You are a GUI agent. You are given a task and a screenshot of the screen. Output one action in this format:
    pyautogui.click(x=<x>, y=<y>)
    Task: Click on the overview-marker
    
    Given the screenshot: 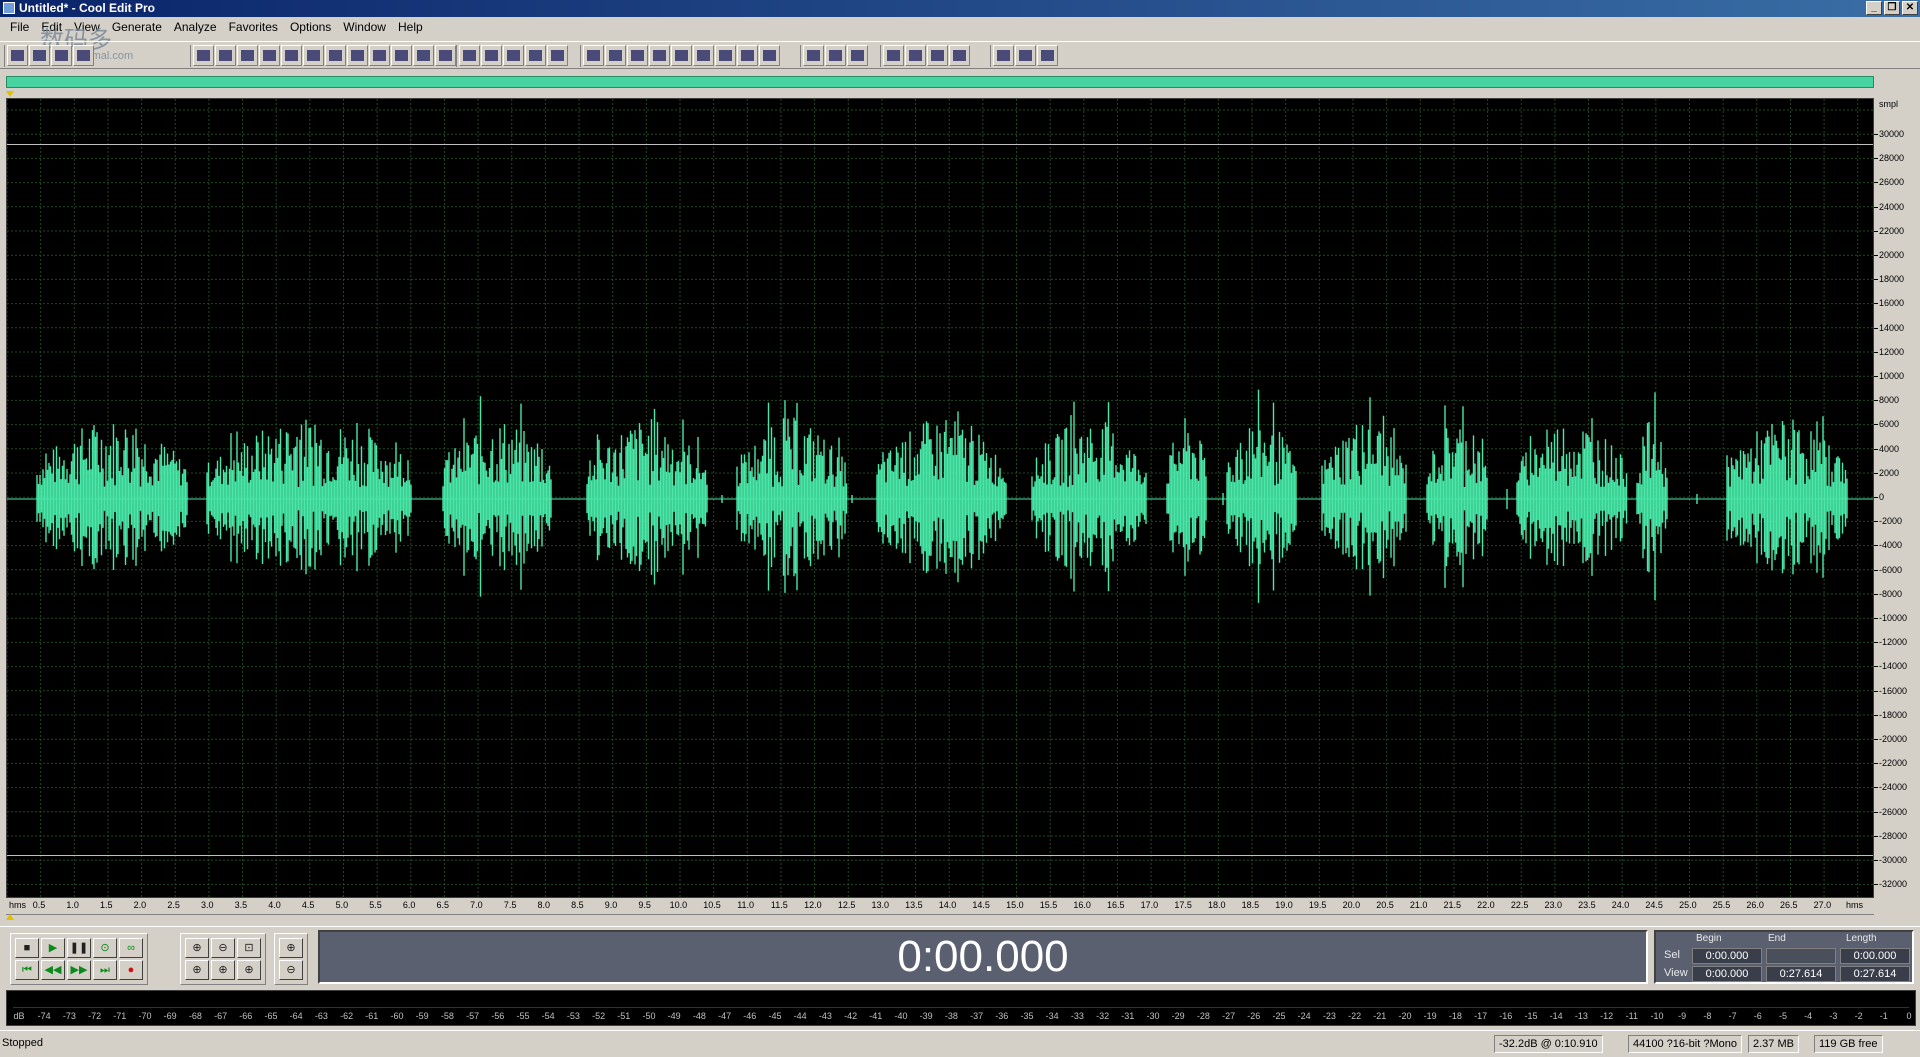 What is the action you would take?
    pyautogui.click(x=10, y=94)
    